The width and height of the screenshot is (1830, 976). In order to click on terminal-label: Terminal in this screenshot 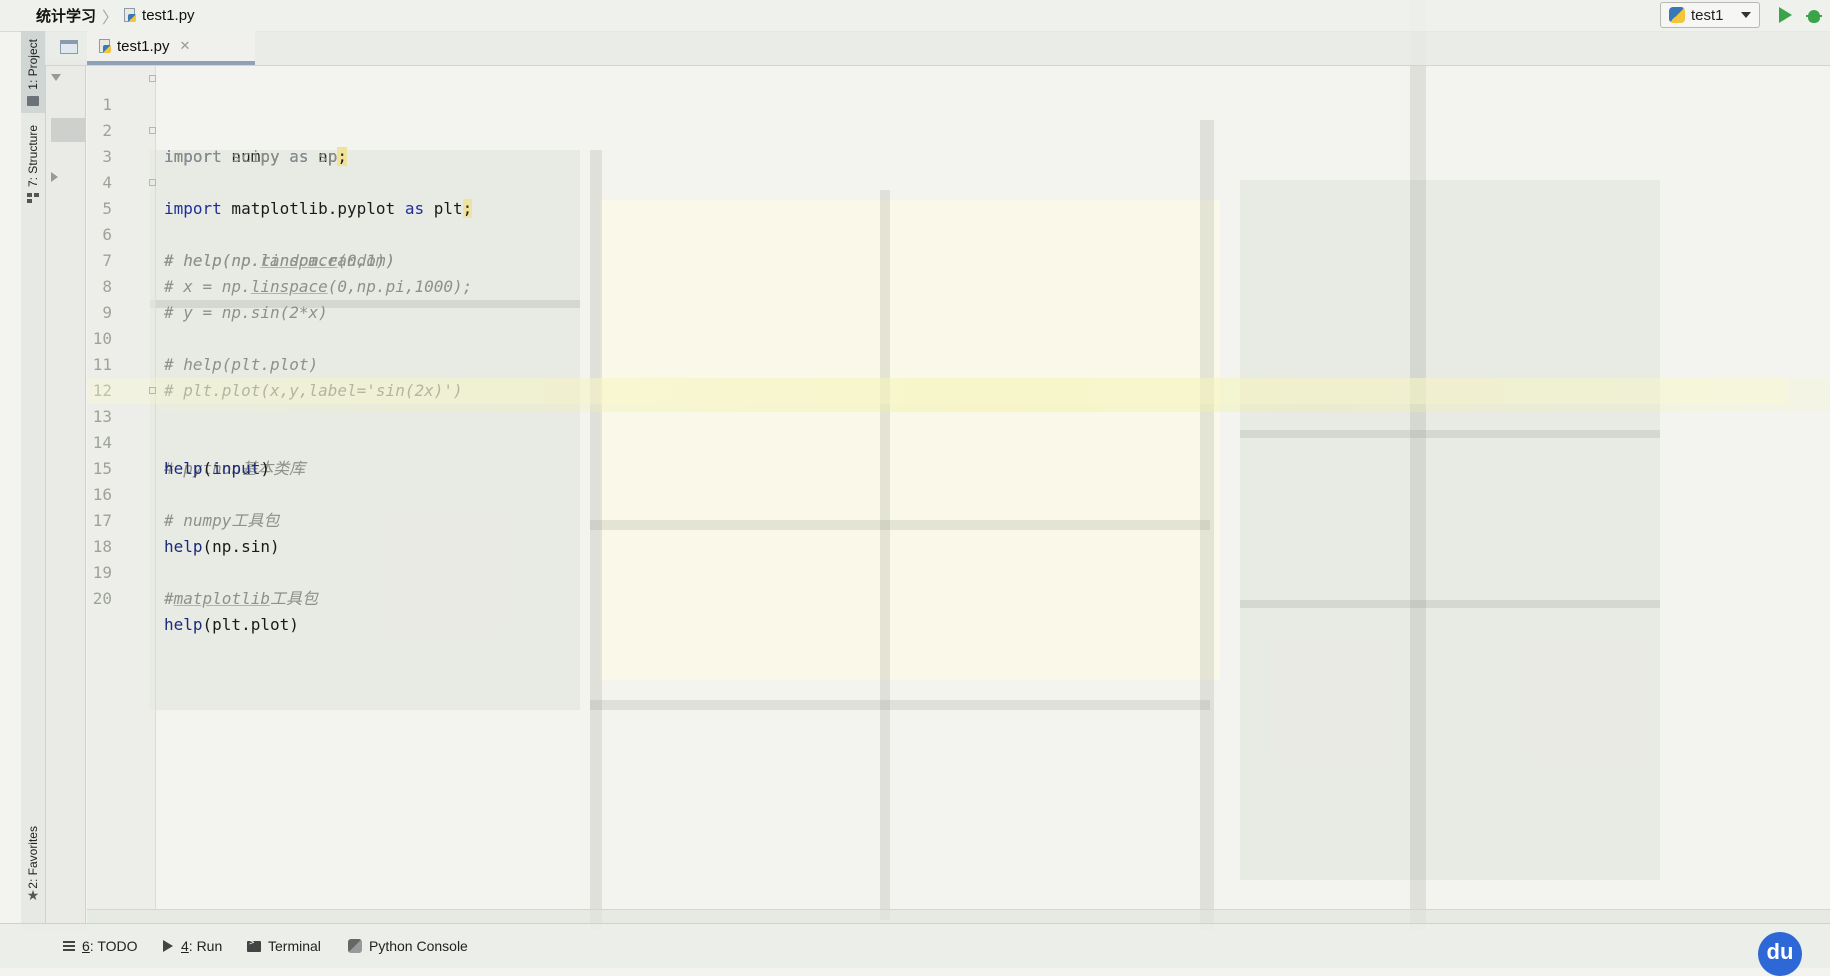, I will do `click(294, 946)`.